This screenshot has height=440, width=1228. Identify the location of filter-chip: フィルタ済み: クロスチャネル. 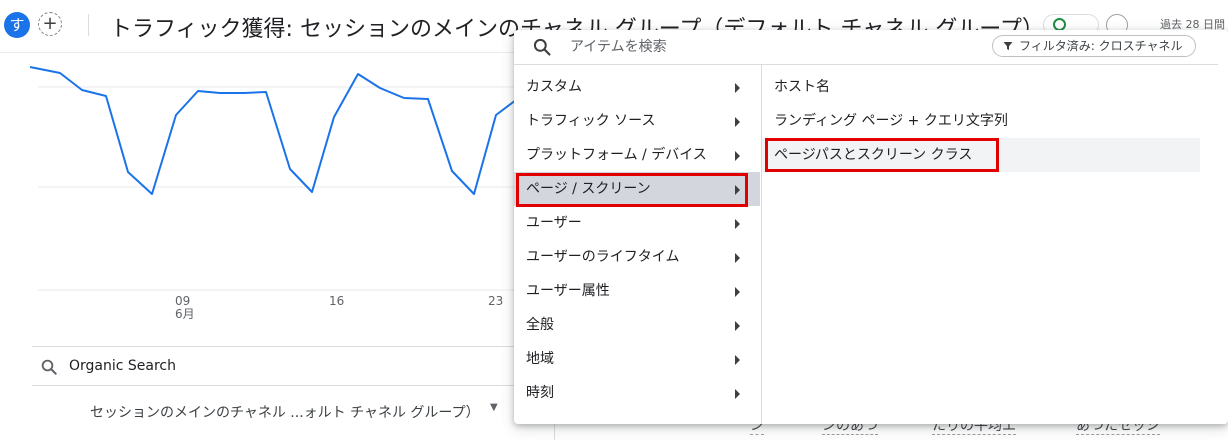
(1094, 46).